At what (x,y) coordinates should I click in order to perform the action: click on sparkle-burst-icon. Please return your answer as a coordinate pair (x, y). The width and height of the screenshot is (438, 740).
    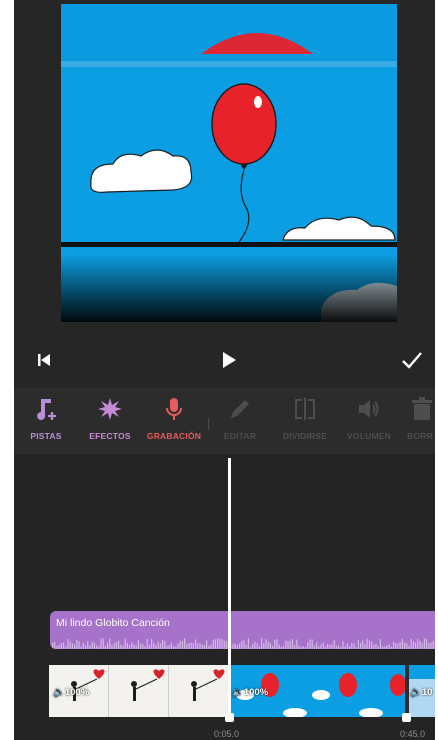
    Looking at the image, I should click on (110, 409).